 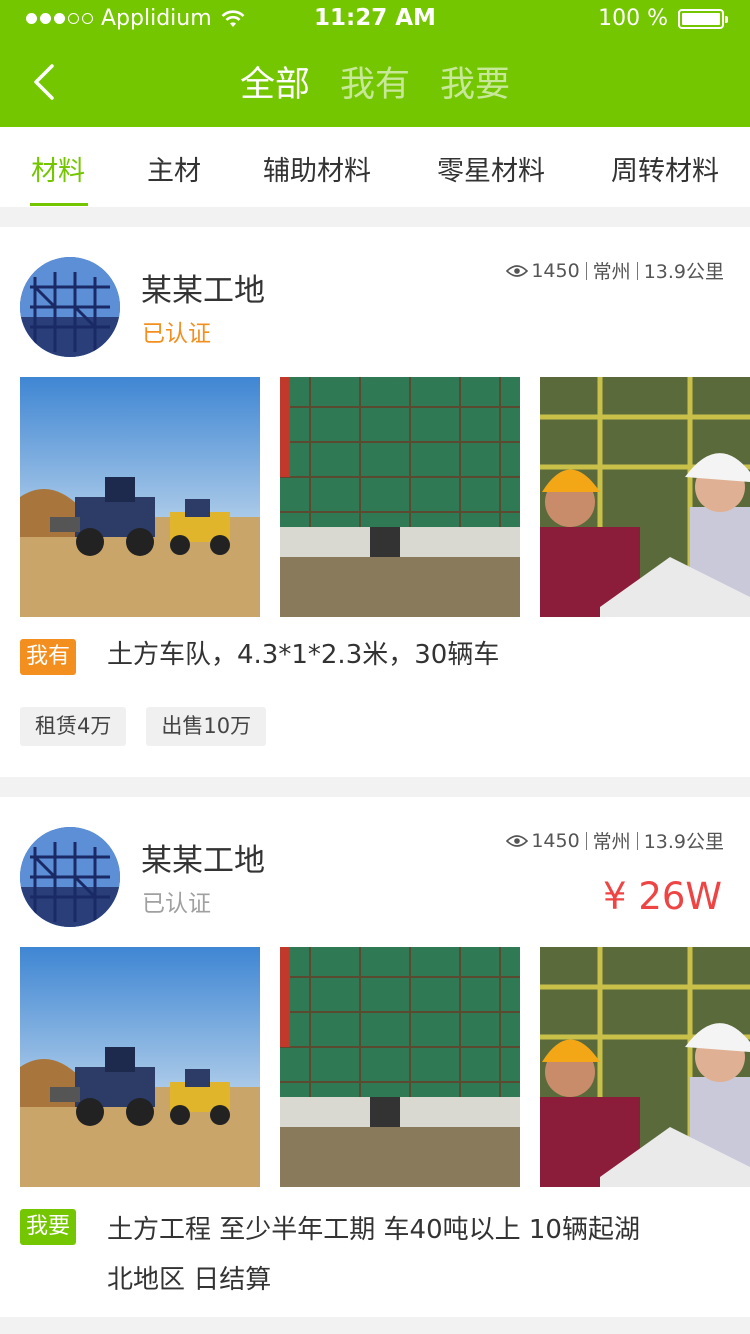 I want to click on battery-icon, so click(x=703, y=18).